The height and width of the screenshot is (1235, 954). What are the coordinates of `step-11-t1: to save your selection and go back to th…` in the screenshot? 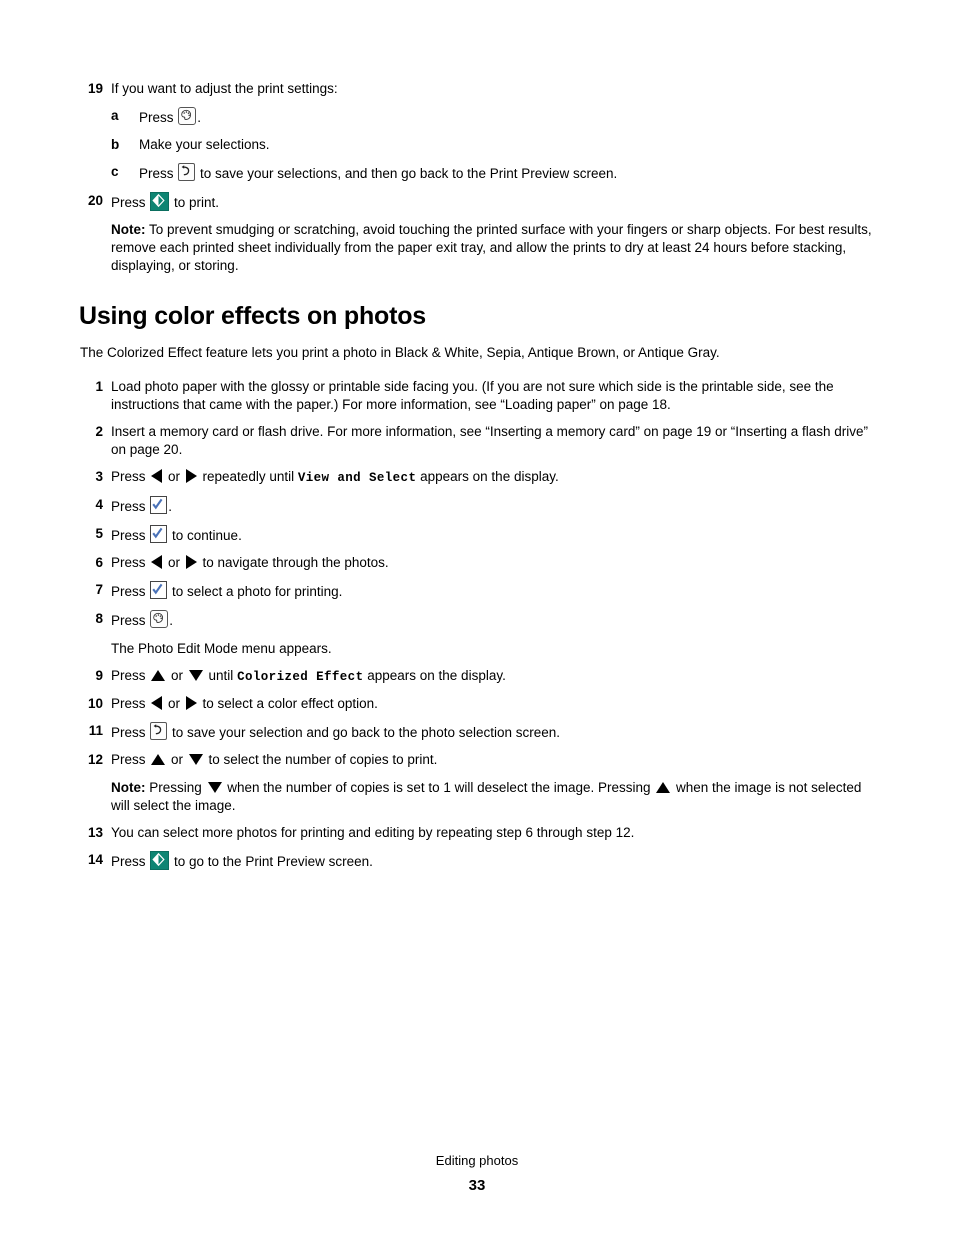 It's located at (364, 732).